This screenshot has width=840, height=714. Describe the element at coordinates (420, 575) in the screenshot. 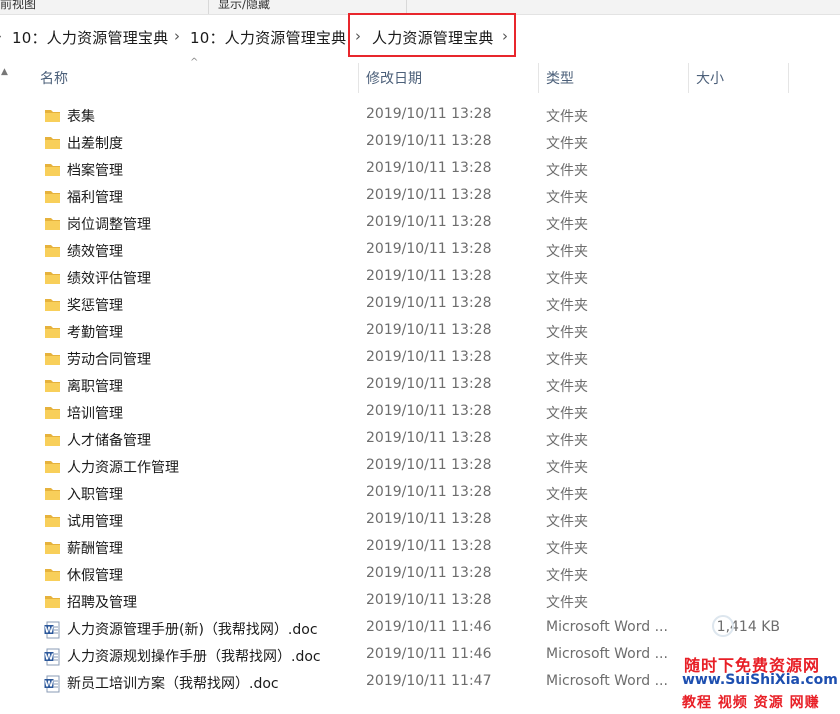

I see `file-row: 休假管理 2019/10/11 13:28 文件夹` at that location.